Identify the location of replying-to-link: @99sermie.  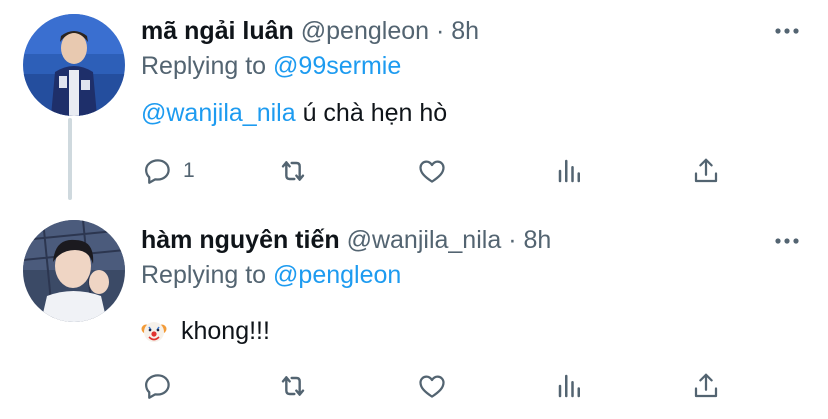
(337, 66).